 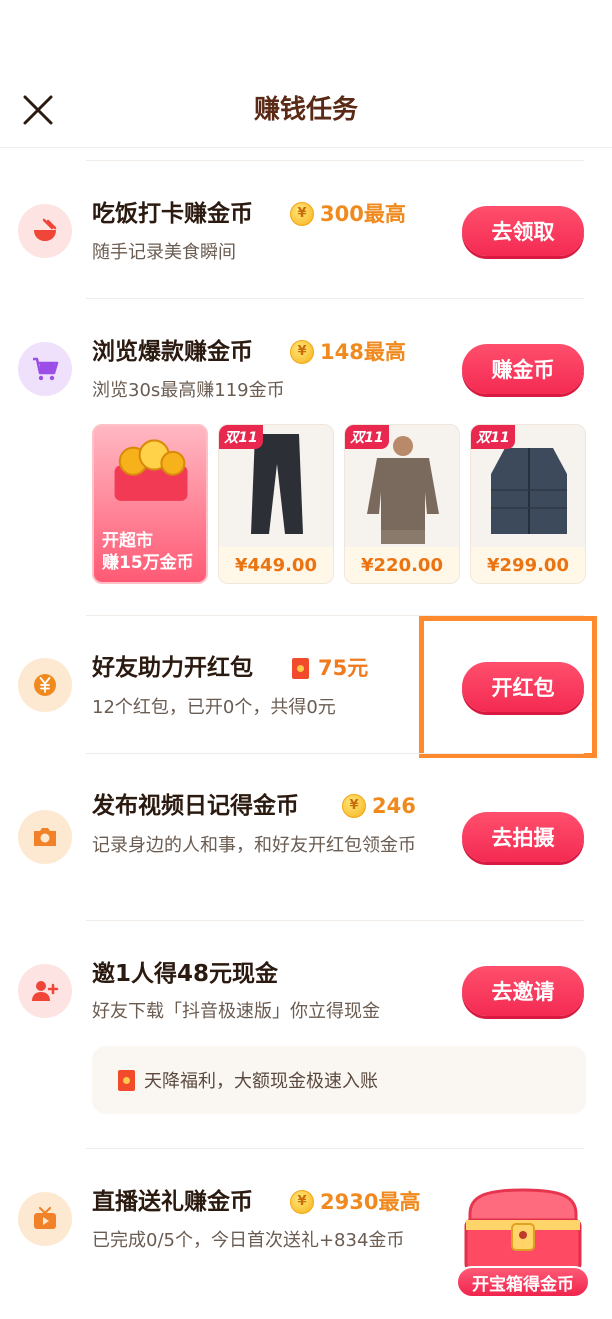 What do you see at coordinates (214, 707) in the screenshot?
I see `task-subtitle: 12个红包，已开0个，共得0元` at bounding box center [214, 707].